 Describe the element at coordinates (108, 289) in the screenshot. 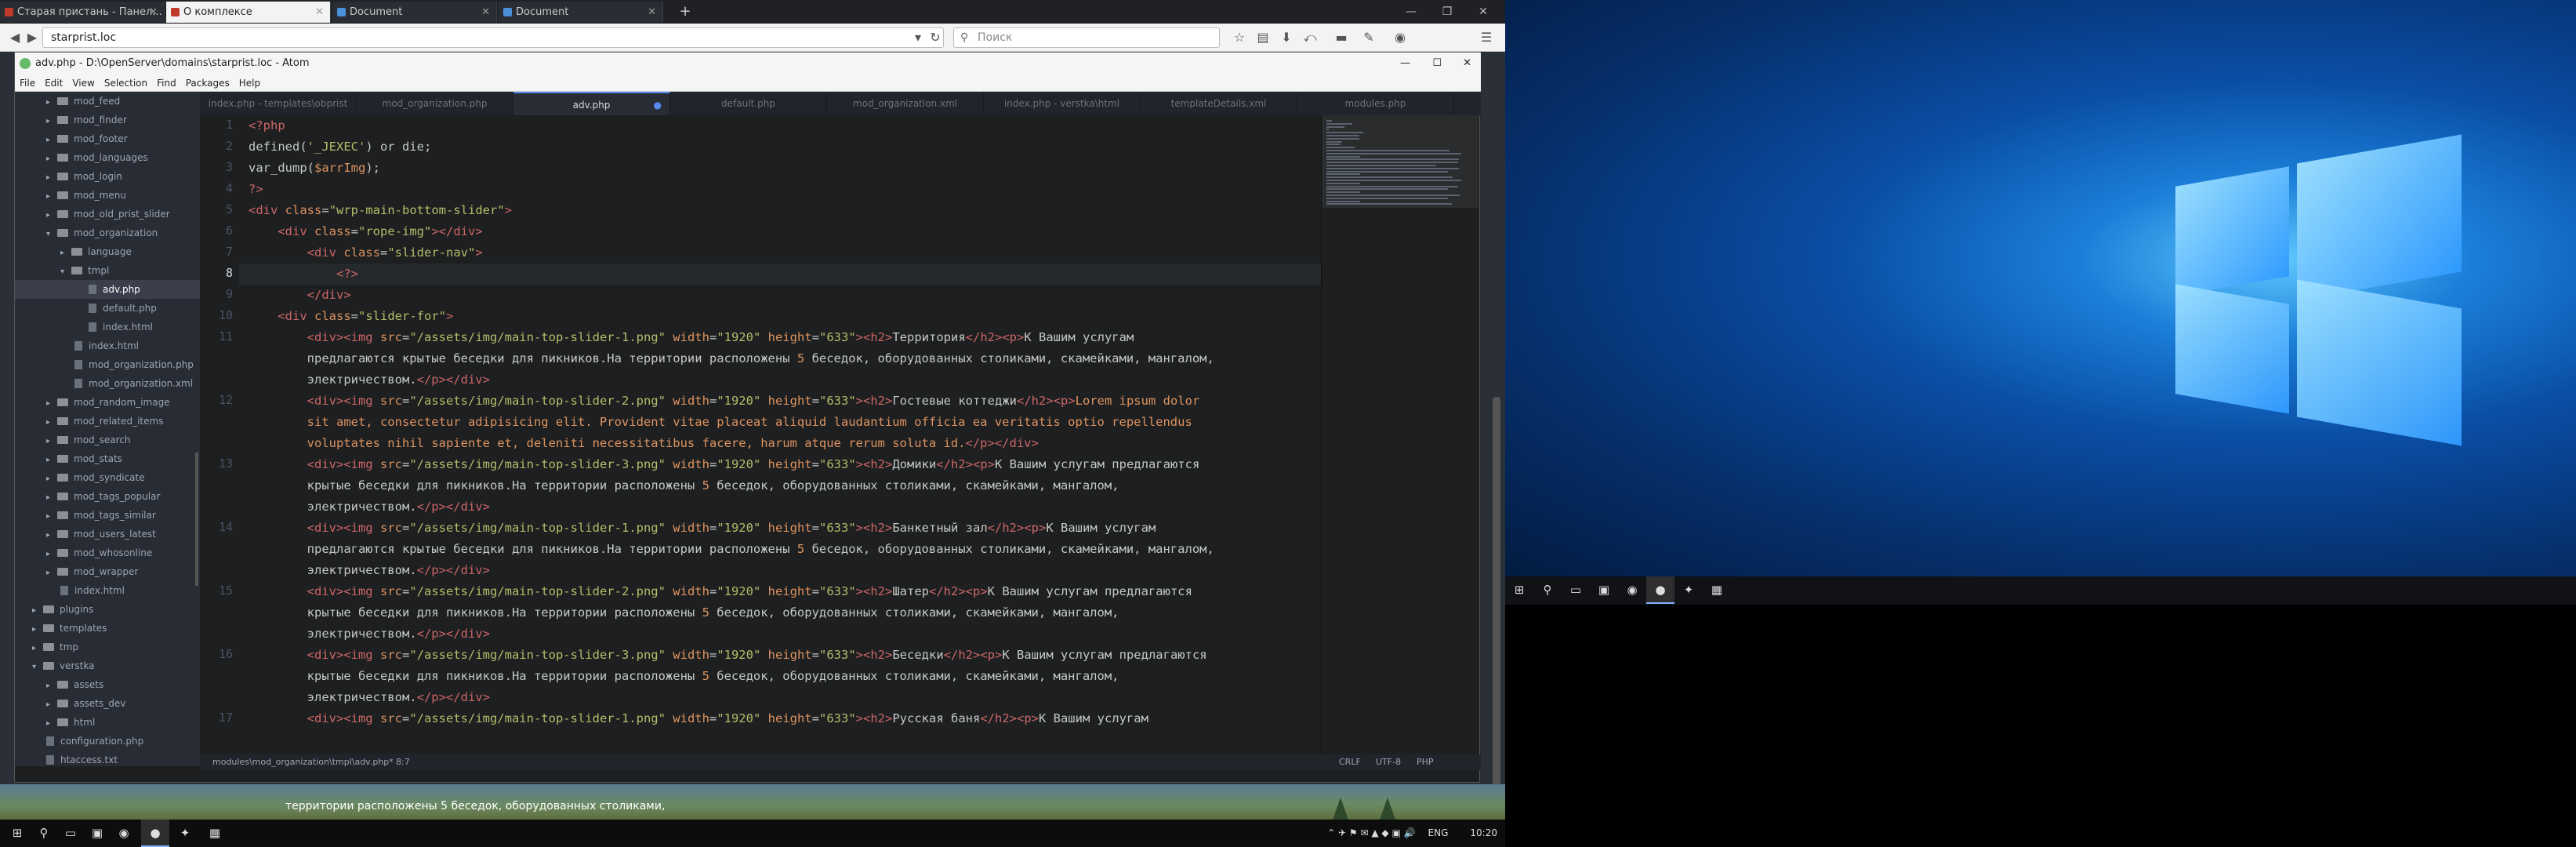

I see `tree-file: adv.php` at that location.